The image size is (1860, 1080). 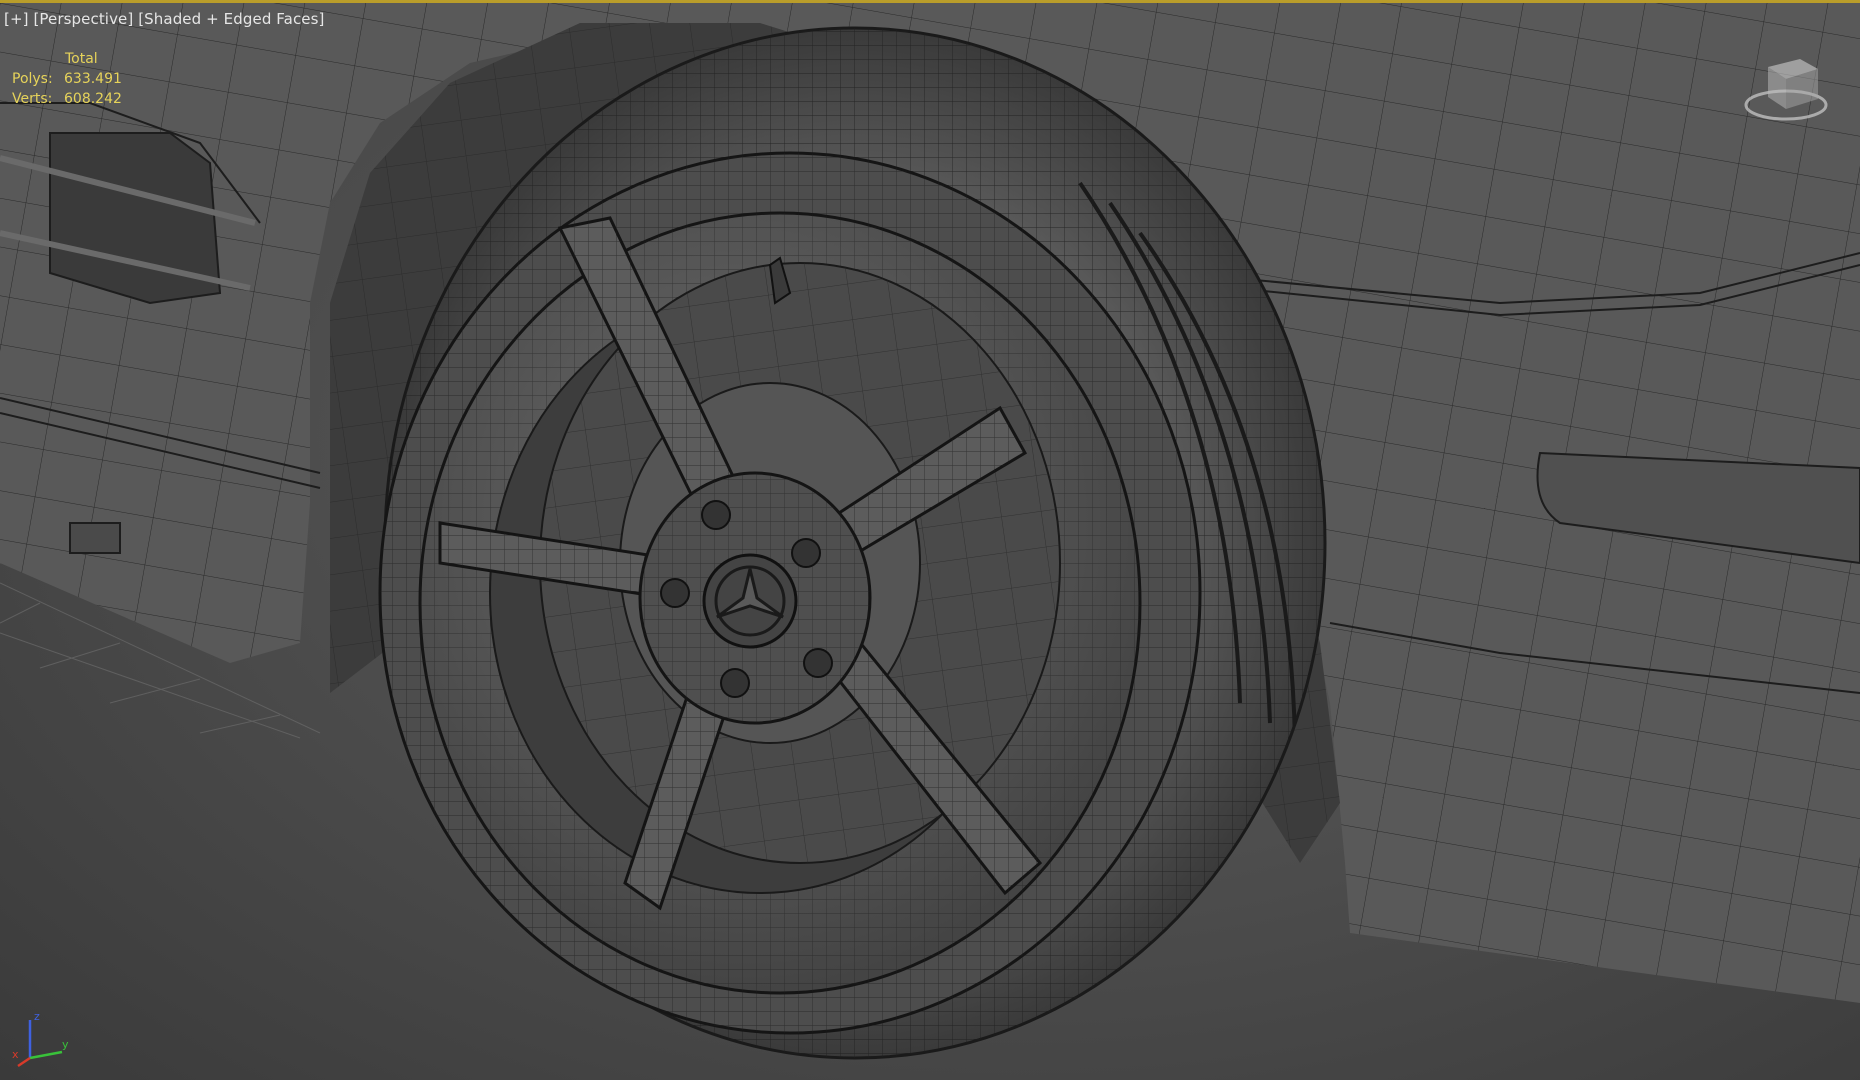 I want to click on wheel-hub, so click(x=755, y=598).